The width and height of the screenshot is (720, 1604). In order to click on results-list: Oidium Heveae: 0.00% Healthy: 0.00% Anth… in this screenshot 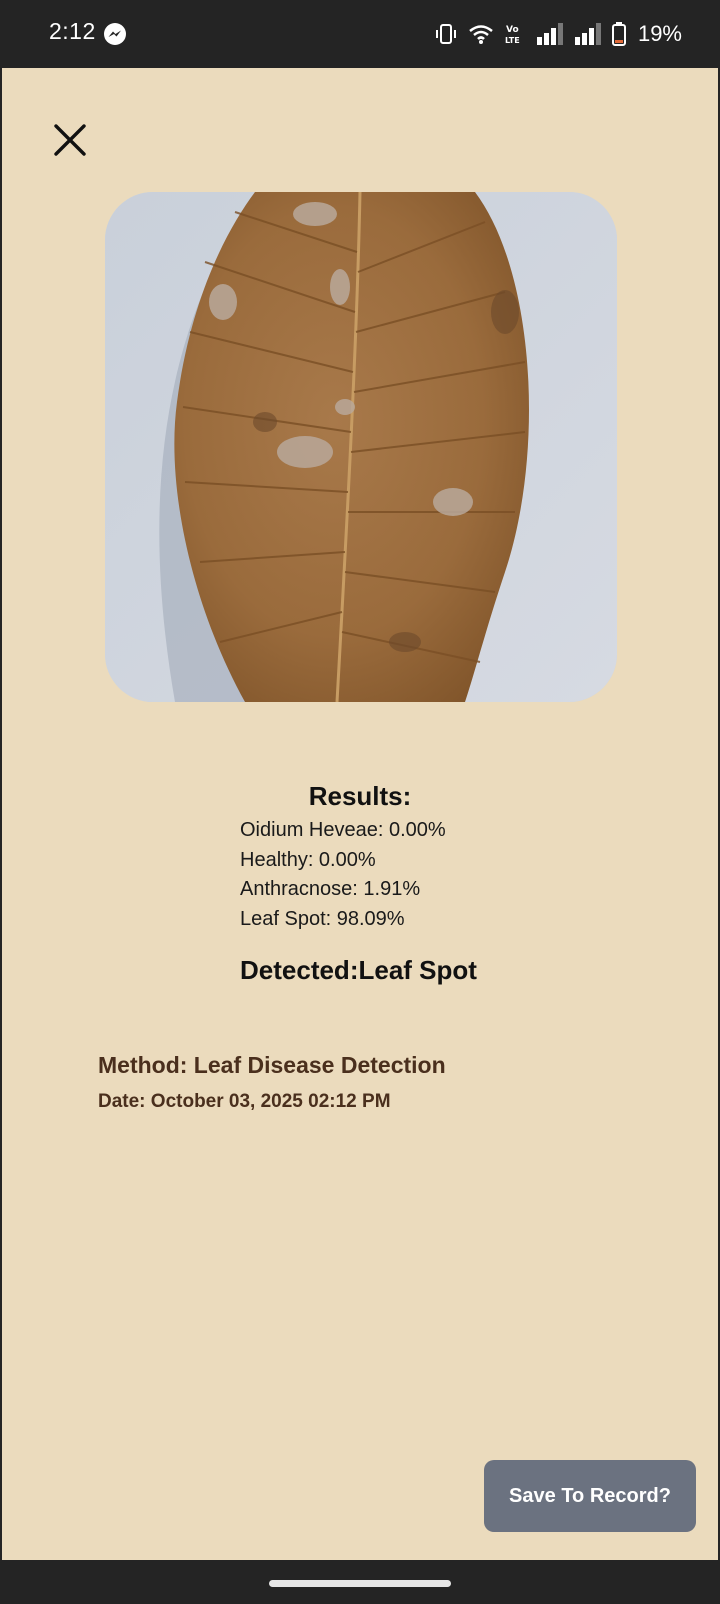, I will do `click(343, 875)`.